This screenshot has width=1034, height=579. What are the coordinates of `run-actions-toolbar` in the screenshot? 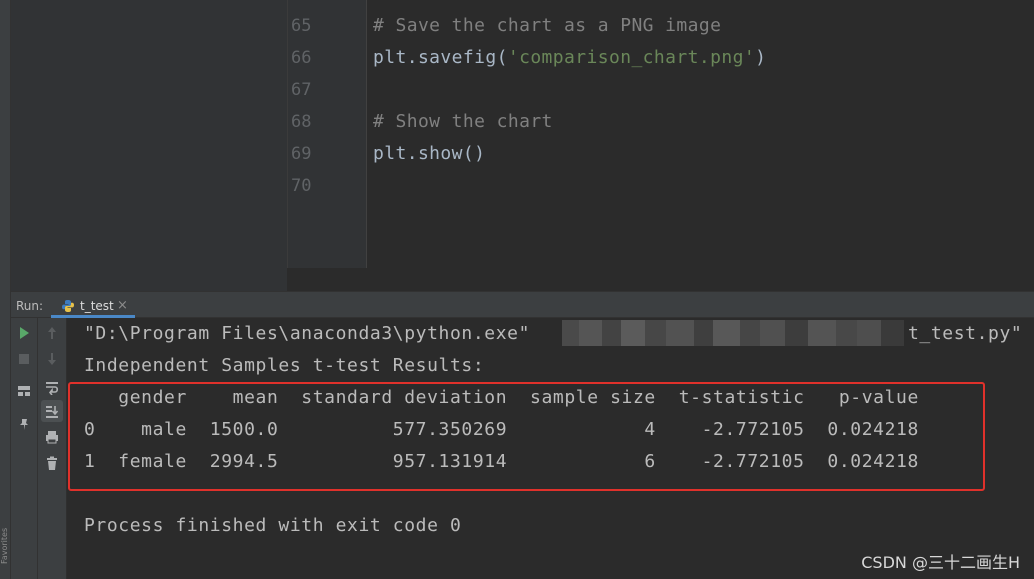 It's located at (24, 448).